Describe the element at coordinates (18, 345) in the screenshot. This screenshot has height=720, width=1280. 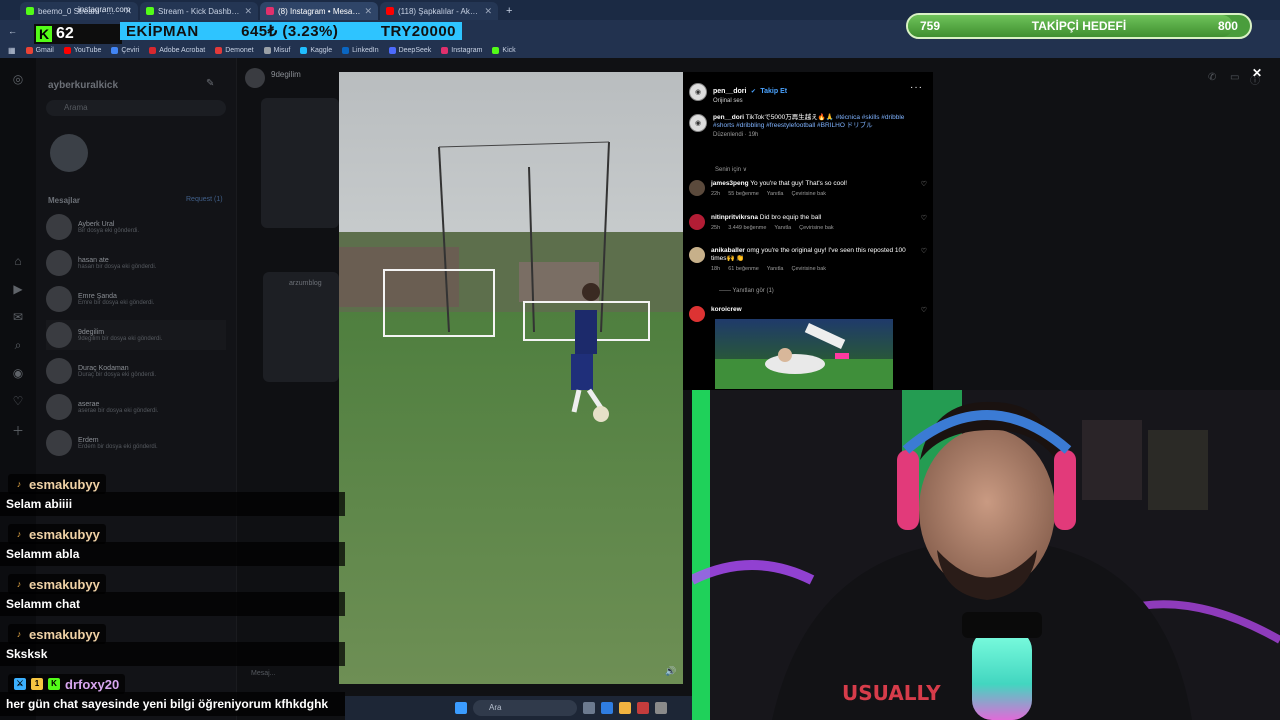
I see `search-icon: ⌕` at that location.